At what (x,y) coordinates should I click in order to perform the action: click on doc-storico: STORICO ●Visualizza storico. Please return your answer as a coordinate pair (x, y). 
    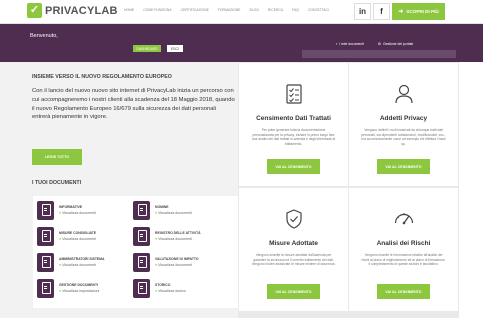
    Looking at the image, I should click on (180, 290).